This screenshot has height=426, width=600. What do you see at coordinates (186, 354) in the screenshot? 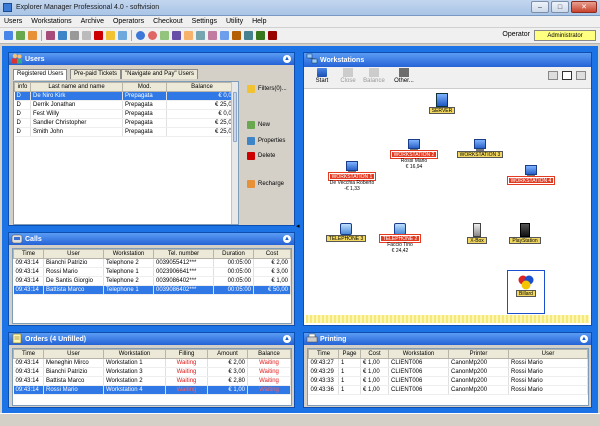
I see `col-filling: Filling` at bounding box center [186, 354].